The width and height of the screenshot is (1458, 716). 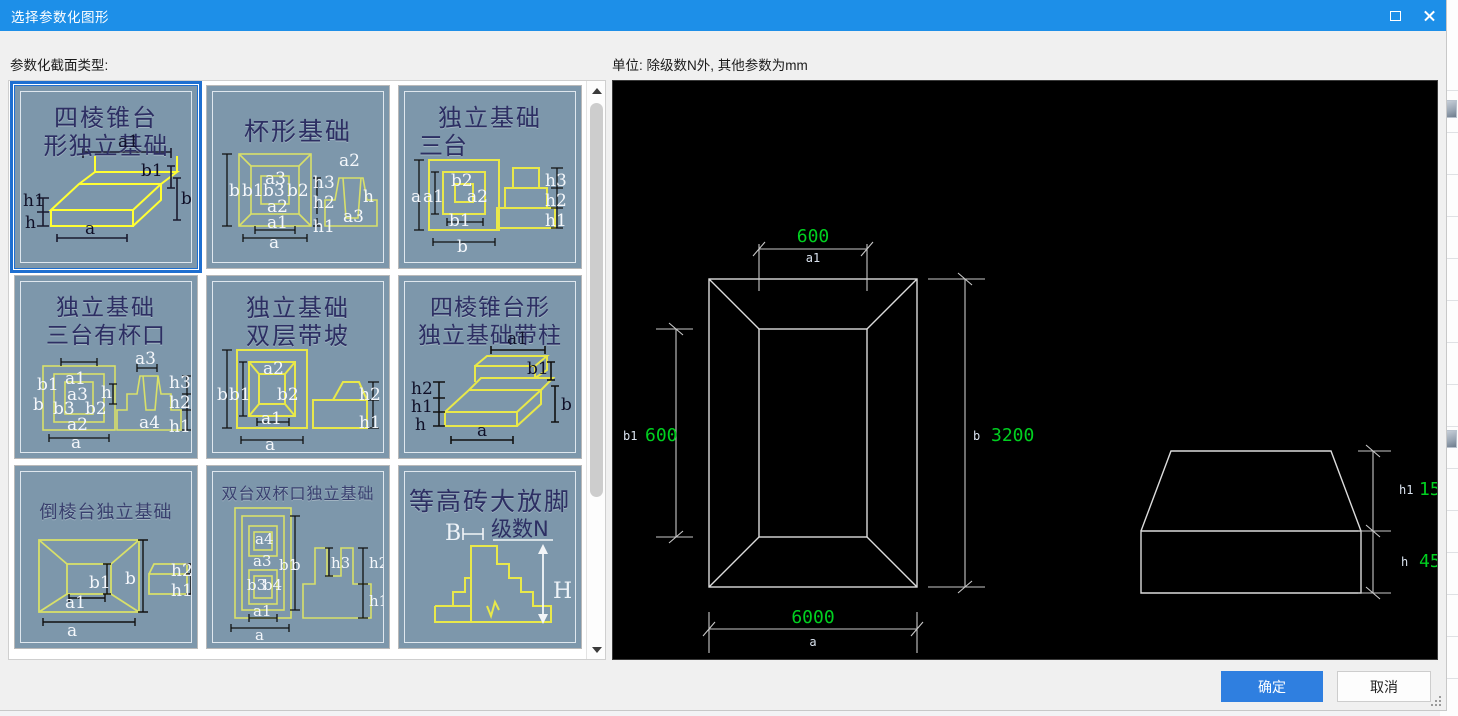 I want to click on shape-thumb-equal-height-brick-footing-steps: 等高砖大放脚 B H 级数N, so click(x=490, y=557).